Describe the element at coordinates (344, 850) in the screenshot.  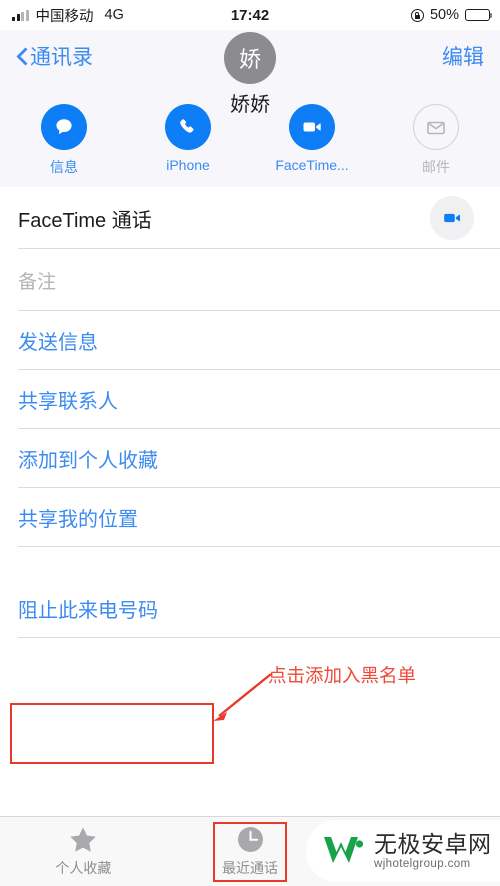
I see `w-logo-icon` at that location.